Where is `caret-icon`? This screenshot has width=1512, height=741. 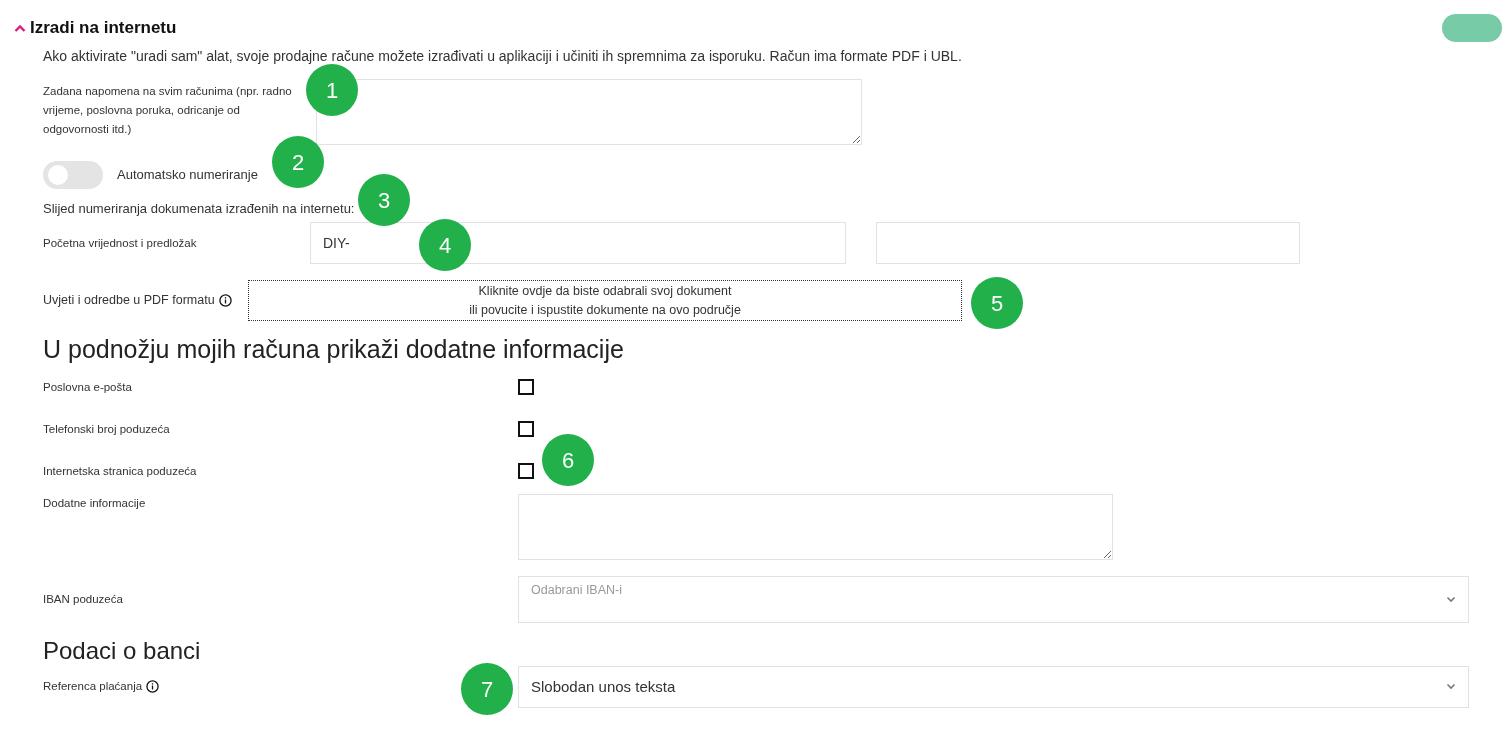
caret-icon is located at coordinates (20, 28).